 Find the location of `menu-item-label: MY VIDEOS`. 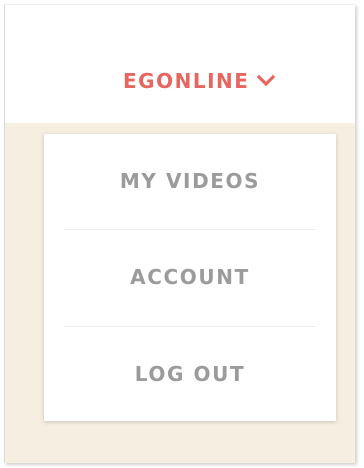

menu-item-label: MY VIDEOS is located at coordinates (190, 181).